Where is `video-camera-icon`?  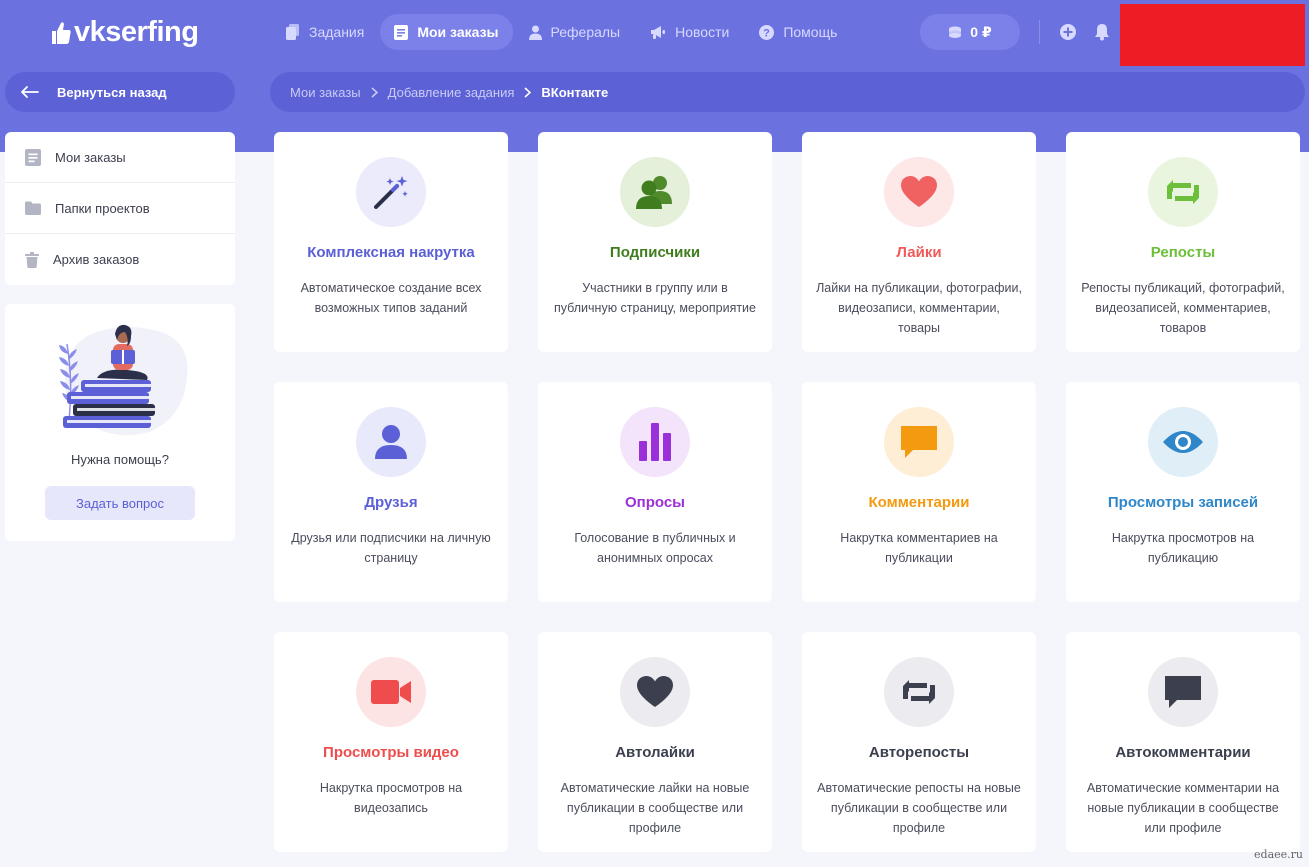
video-camera-icon is located at coordinates (391, 692).